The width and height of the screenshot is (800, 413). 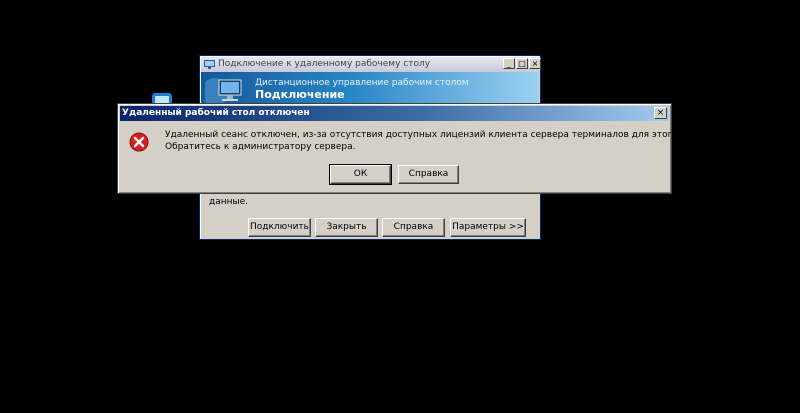 I want to click on error-dialog-title: Удаленный рабочий стол отключен, so click(x=216, y=113).